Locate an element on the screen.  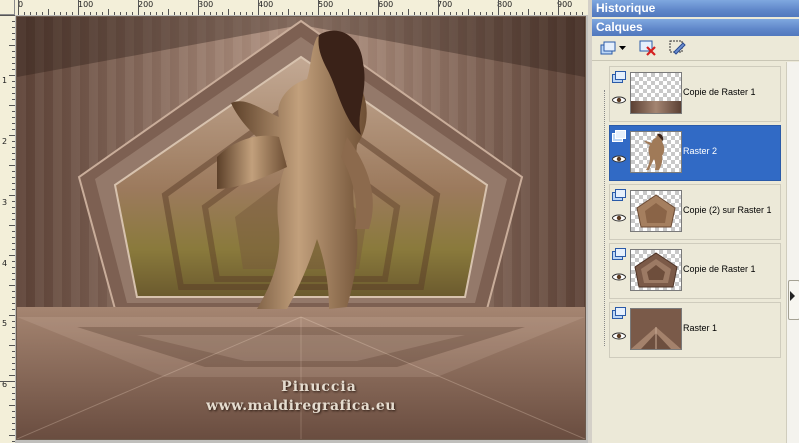
layer-row-raster-1: Raster 1 is located at coordinates (695, 330).